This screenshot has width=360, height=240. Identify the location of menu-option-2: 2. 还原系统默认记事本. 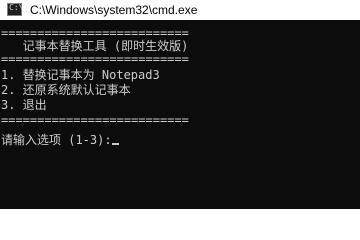
(66, 90).